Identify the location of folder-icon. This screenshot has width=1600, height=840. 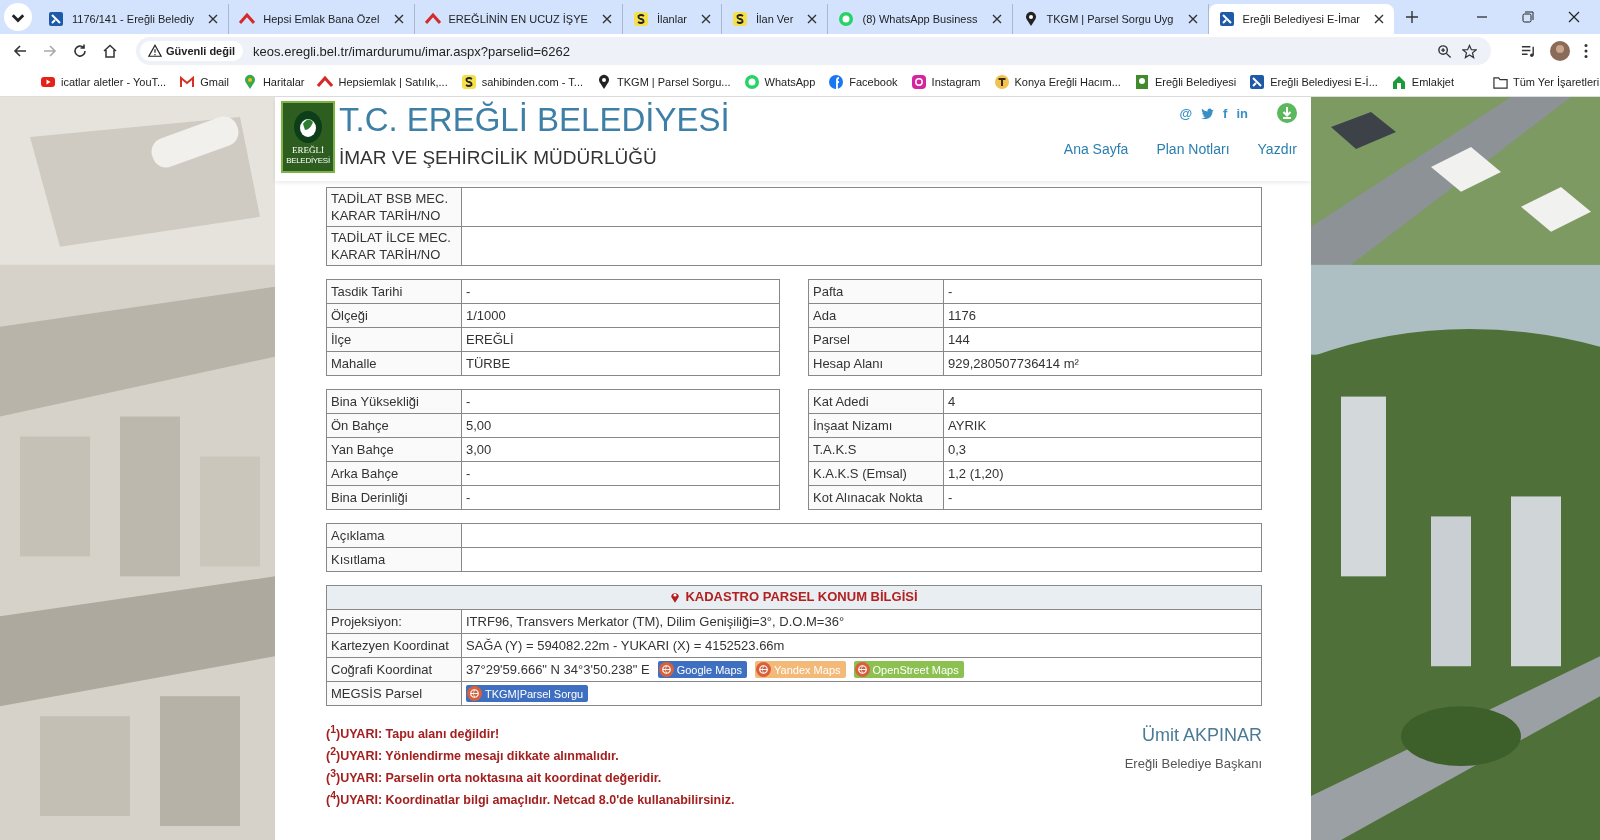
(1500, 82).